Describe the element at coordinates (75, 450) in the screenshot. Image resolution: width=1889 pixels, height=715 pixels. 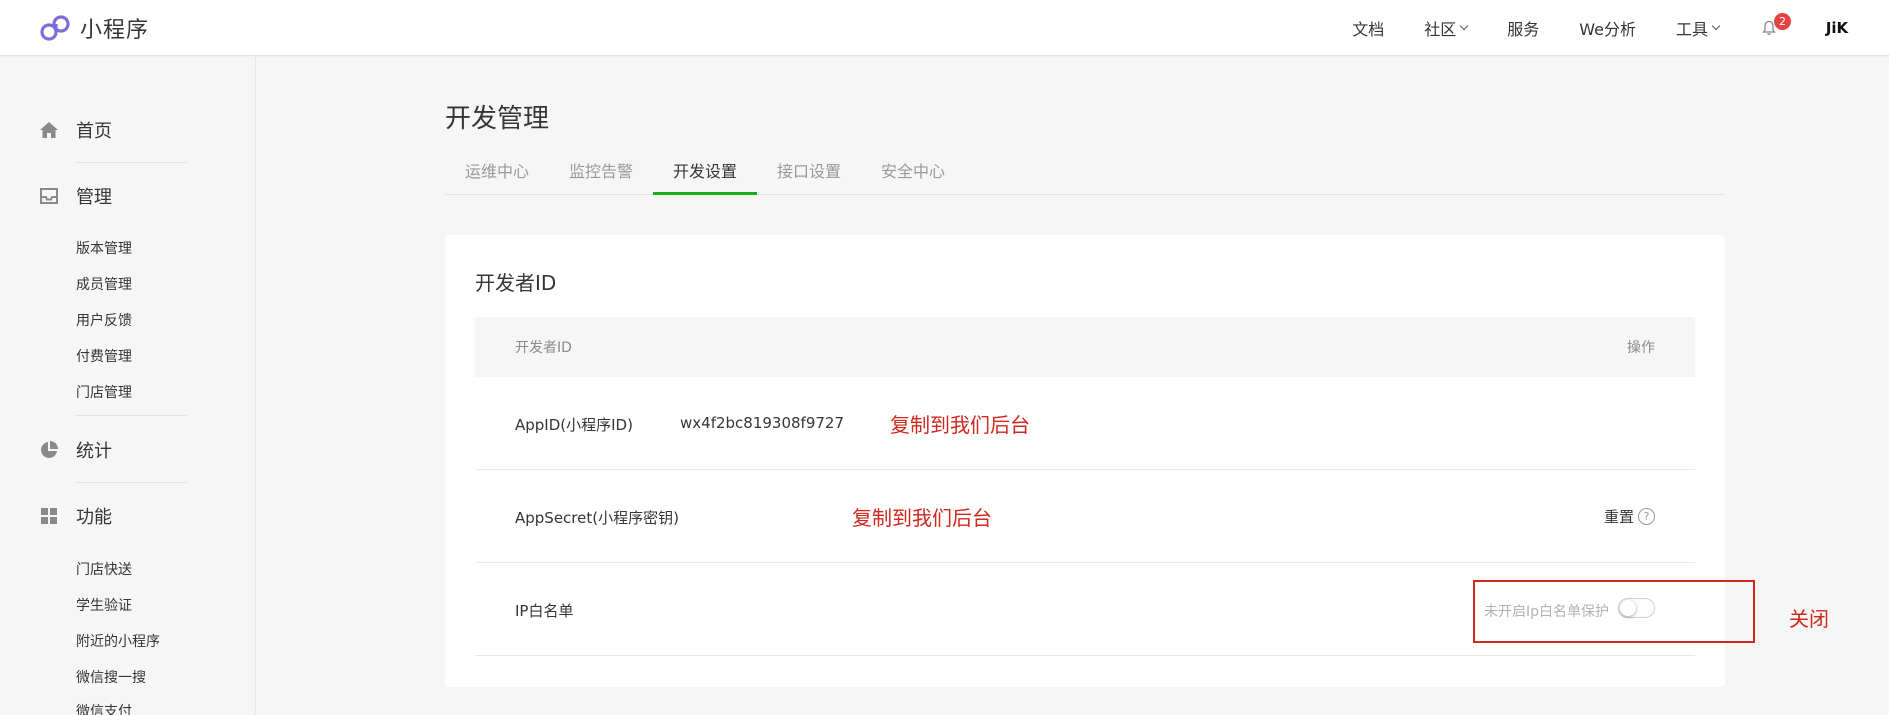
I see `sidebar-item-stats: 统计` at that location.